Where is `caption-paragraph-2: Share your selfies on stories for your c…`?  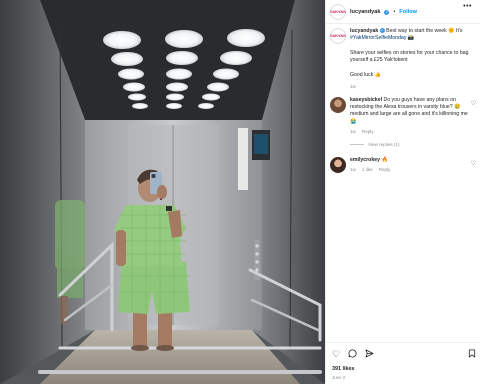 caption-paragraph-2: Share your selfies on stories for your c… is located at coordinates (409, 56).